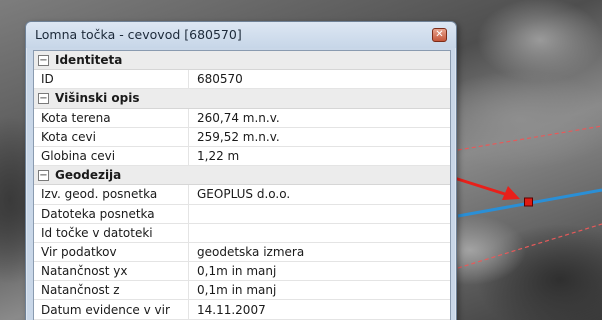 This screenshot has height=320, width=602. Describe the element at coordinates (111, 79) in the screenshot. I see `property-key: ID` at that location.